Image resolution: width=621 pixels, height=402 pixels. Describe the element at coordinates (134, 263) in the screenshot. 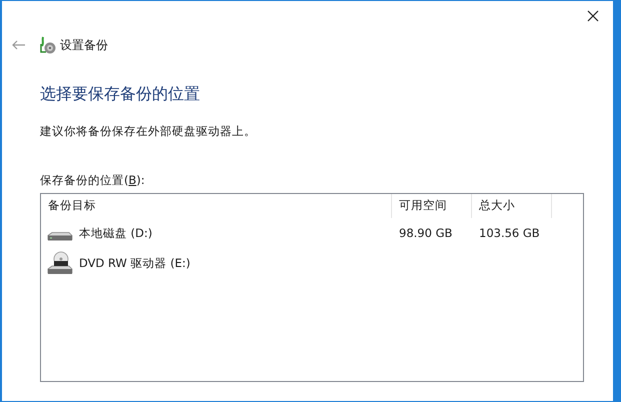

I see `drive-name: DVD RW 驱动器 (E:)` at that location.